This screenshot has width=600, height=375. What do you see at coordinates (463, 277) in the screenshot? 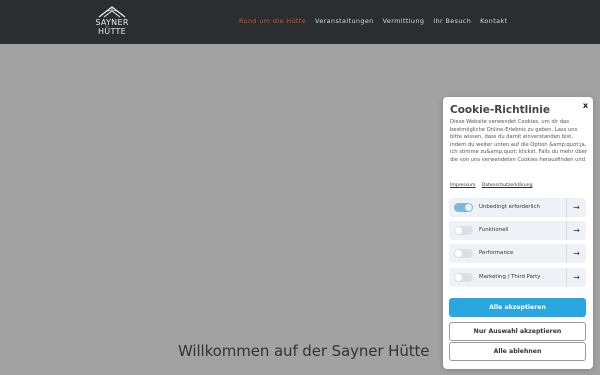
I see `toggle-marketing` at bounding box center [463, 277].